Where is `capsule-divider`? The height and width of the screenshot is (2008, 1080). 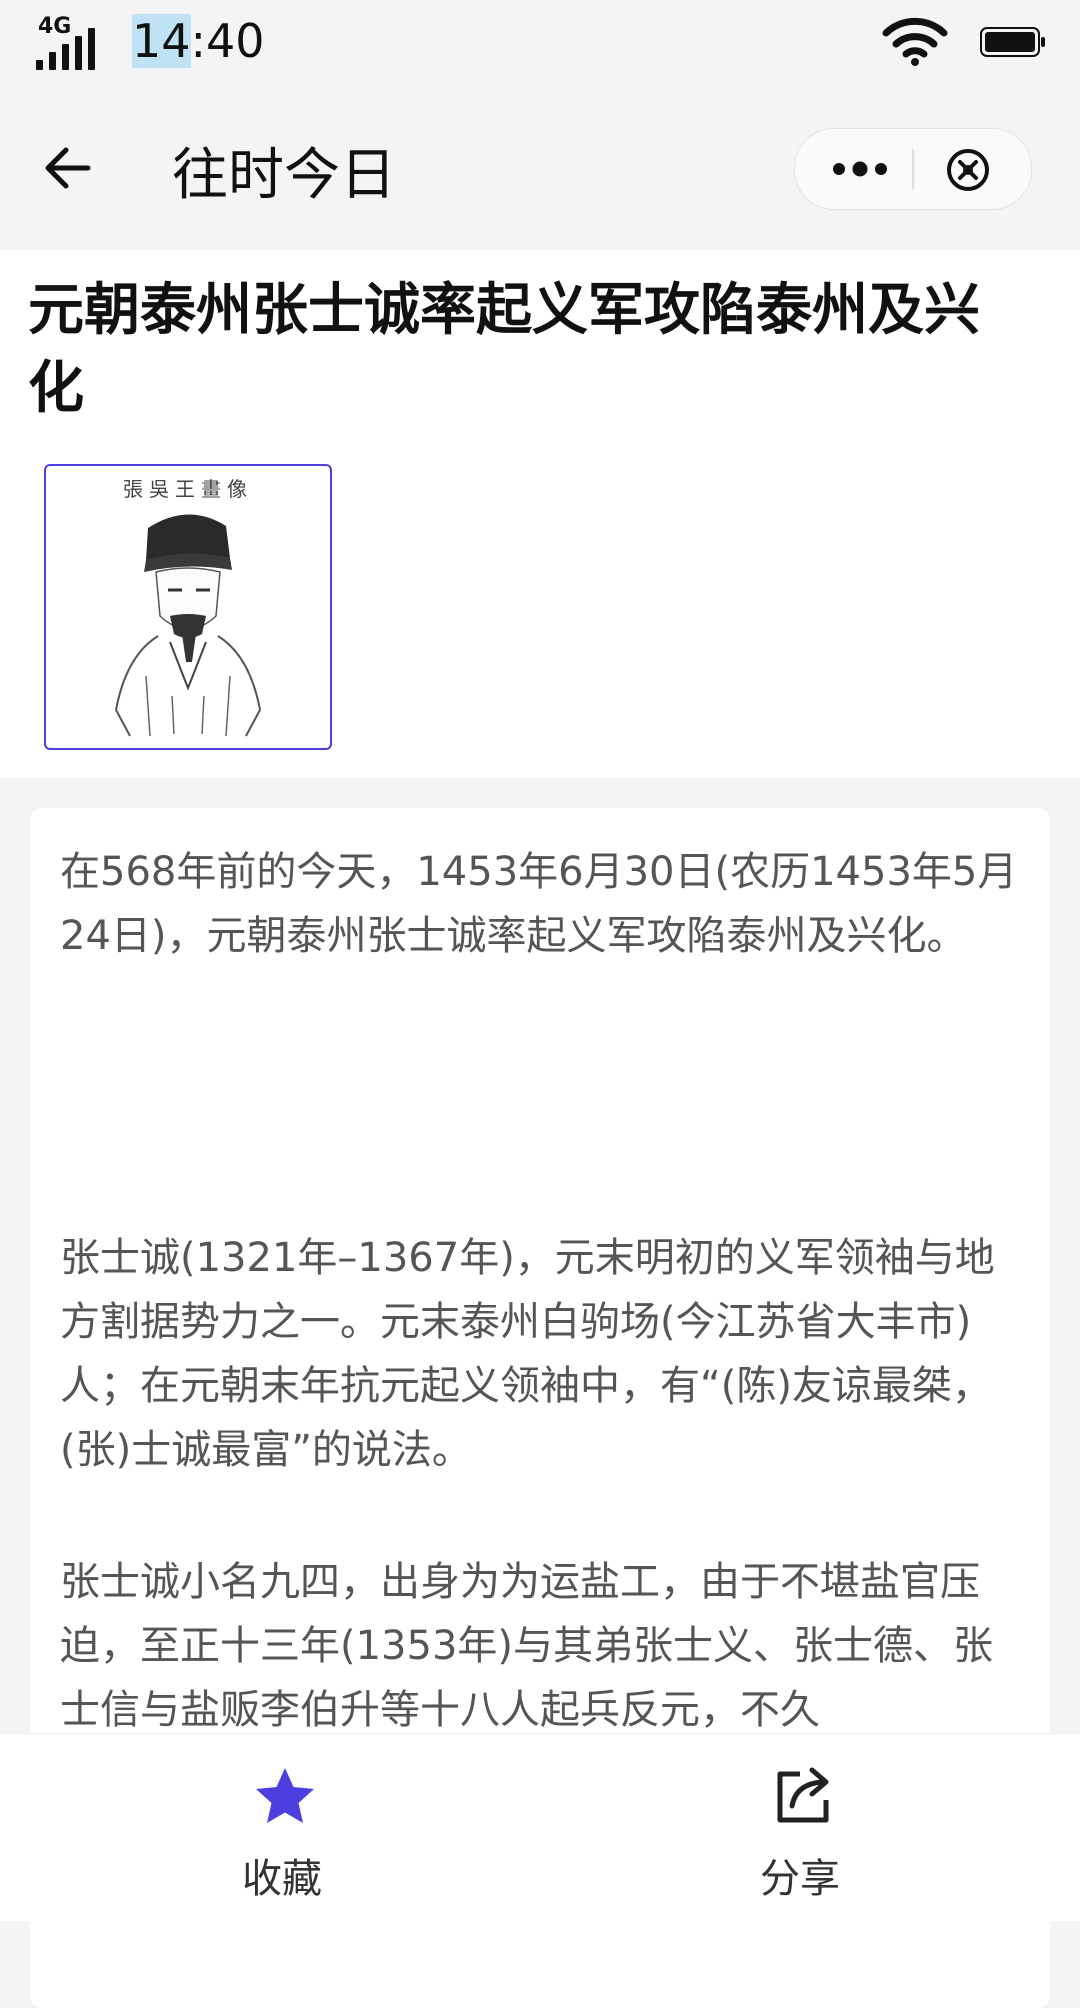 capsule-divider is located at coordinates (913, 169).